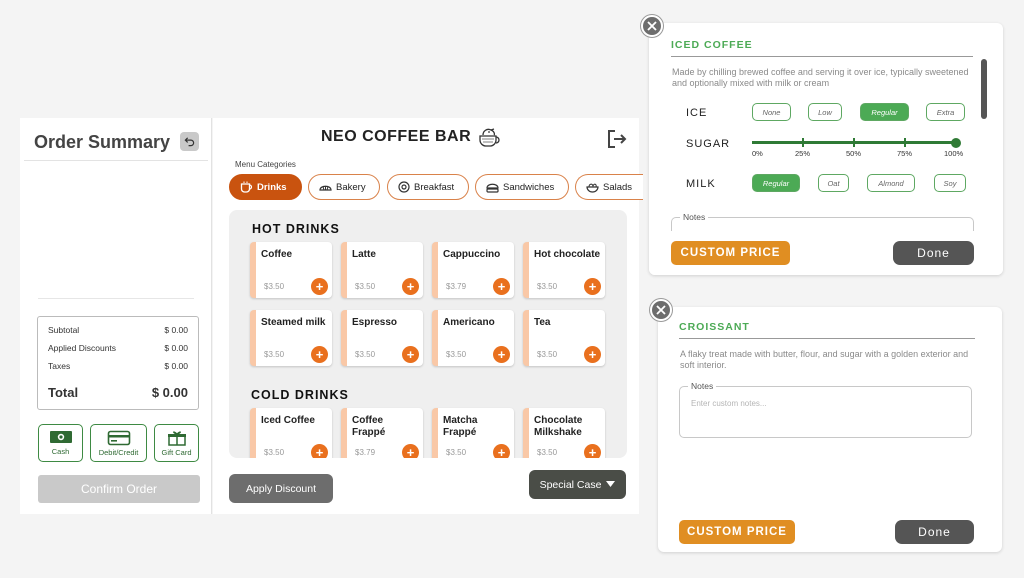 The image size is (1024, 578). I want to click on salad-icon, so click(592, 188).